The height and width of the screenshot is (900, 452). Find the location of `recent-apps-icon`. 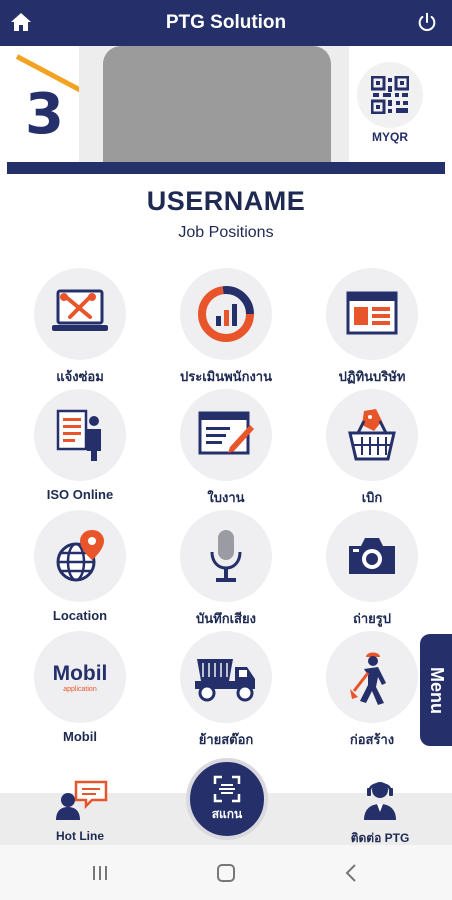

recent-apps-icon is located at coordinates (100, 873).